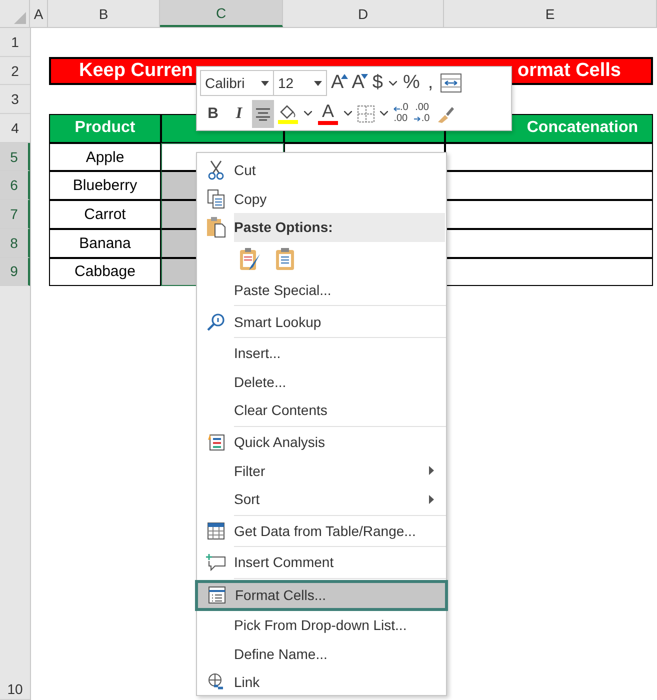 The width and height of the screenshot is (657, 700). Describe the element at coordinates (105, 243) in the screenshot. I see `table-cell: Banana` at that location.